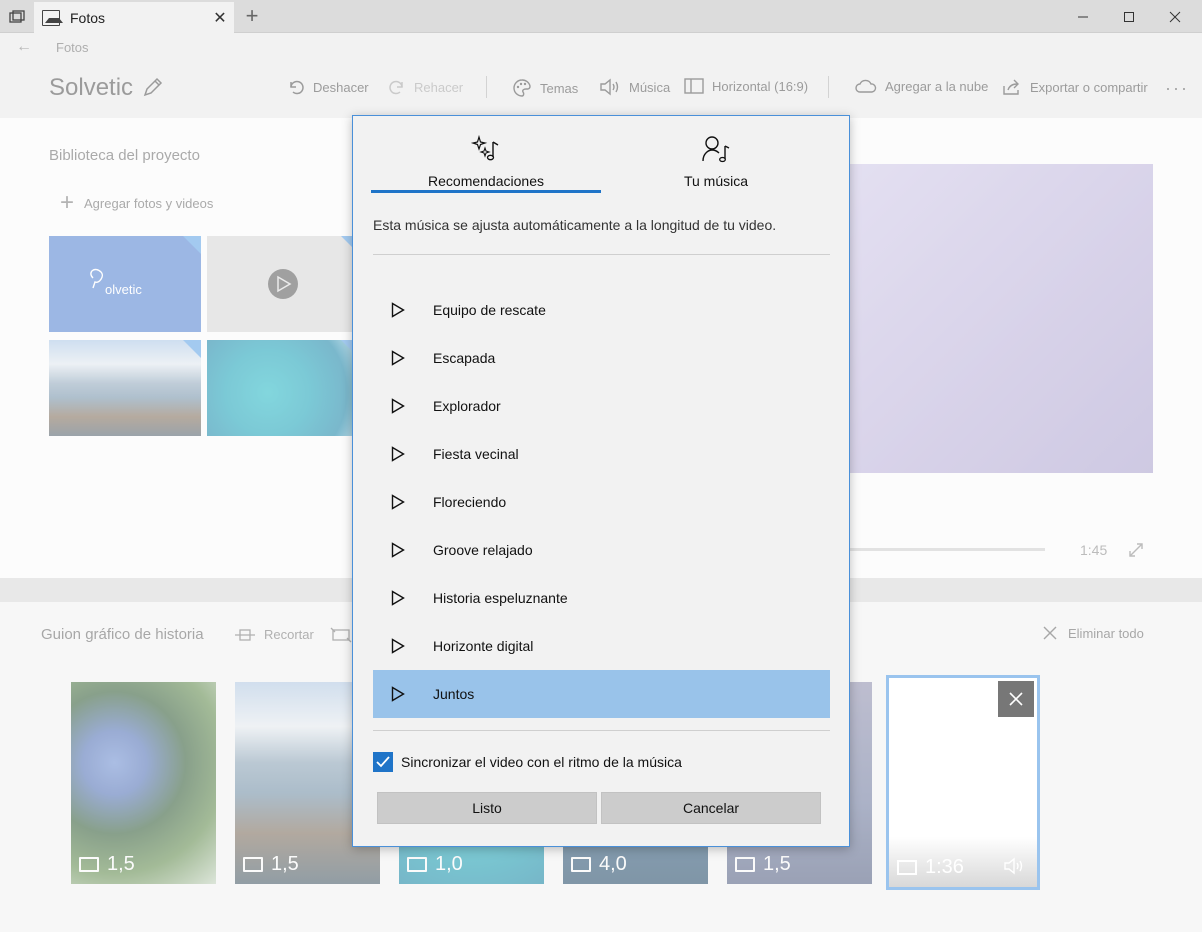  I want to click on song-item: Explorador, so click(601, 406).